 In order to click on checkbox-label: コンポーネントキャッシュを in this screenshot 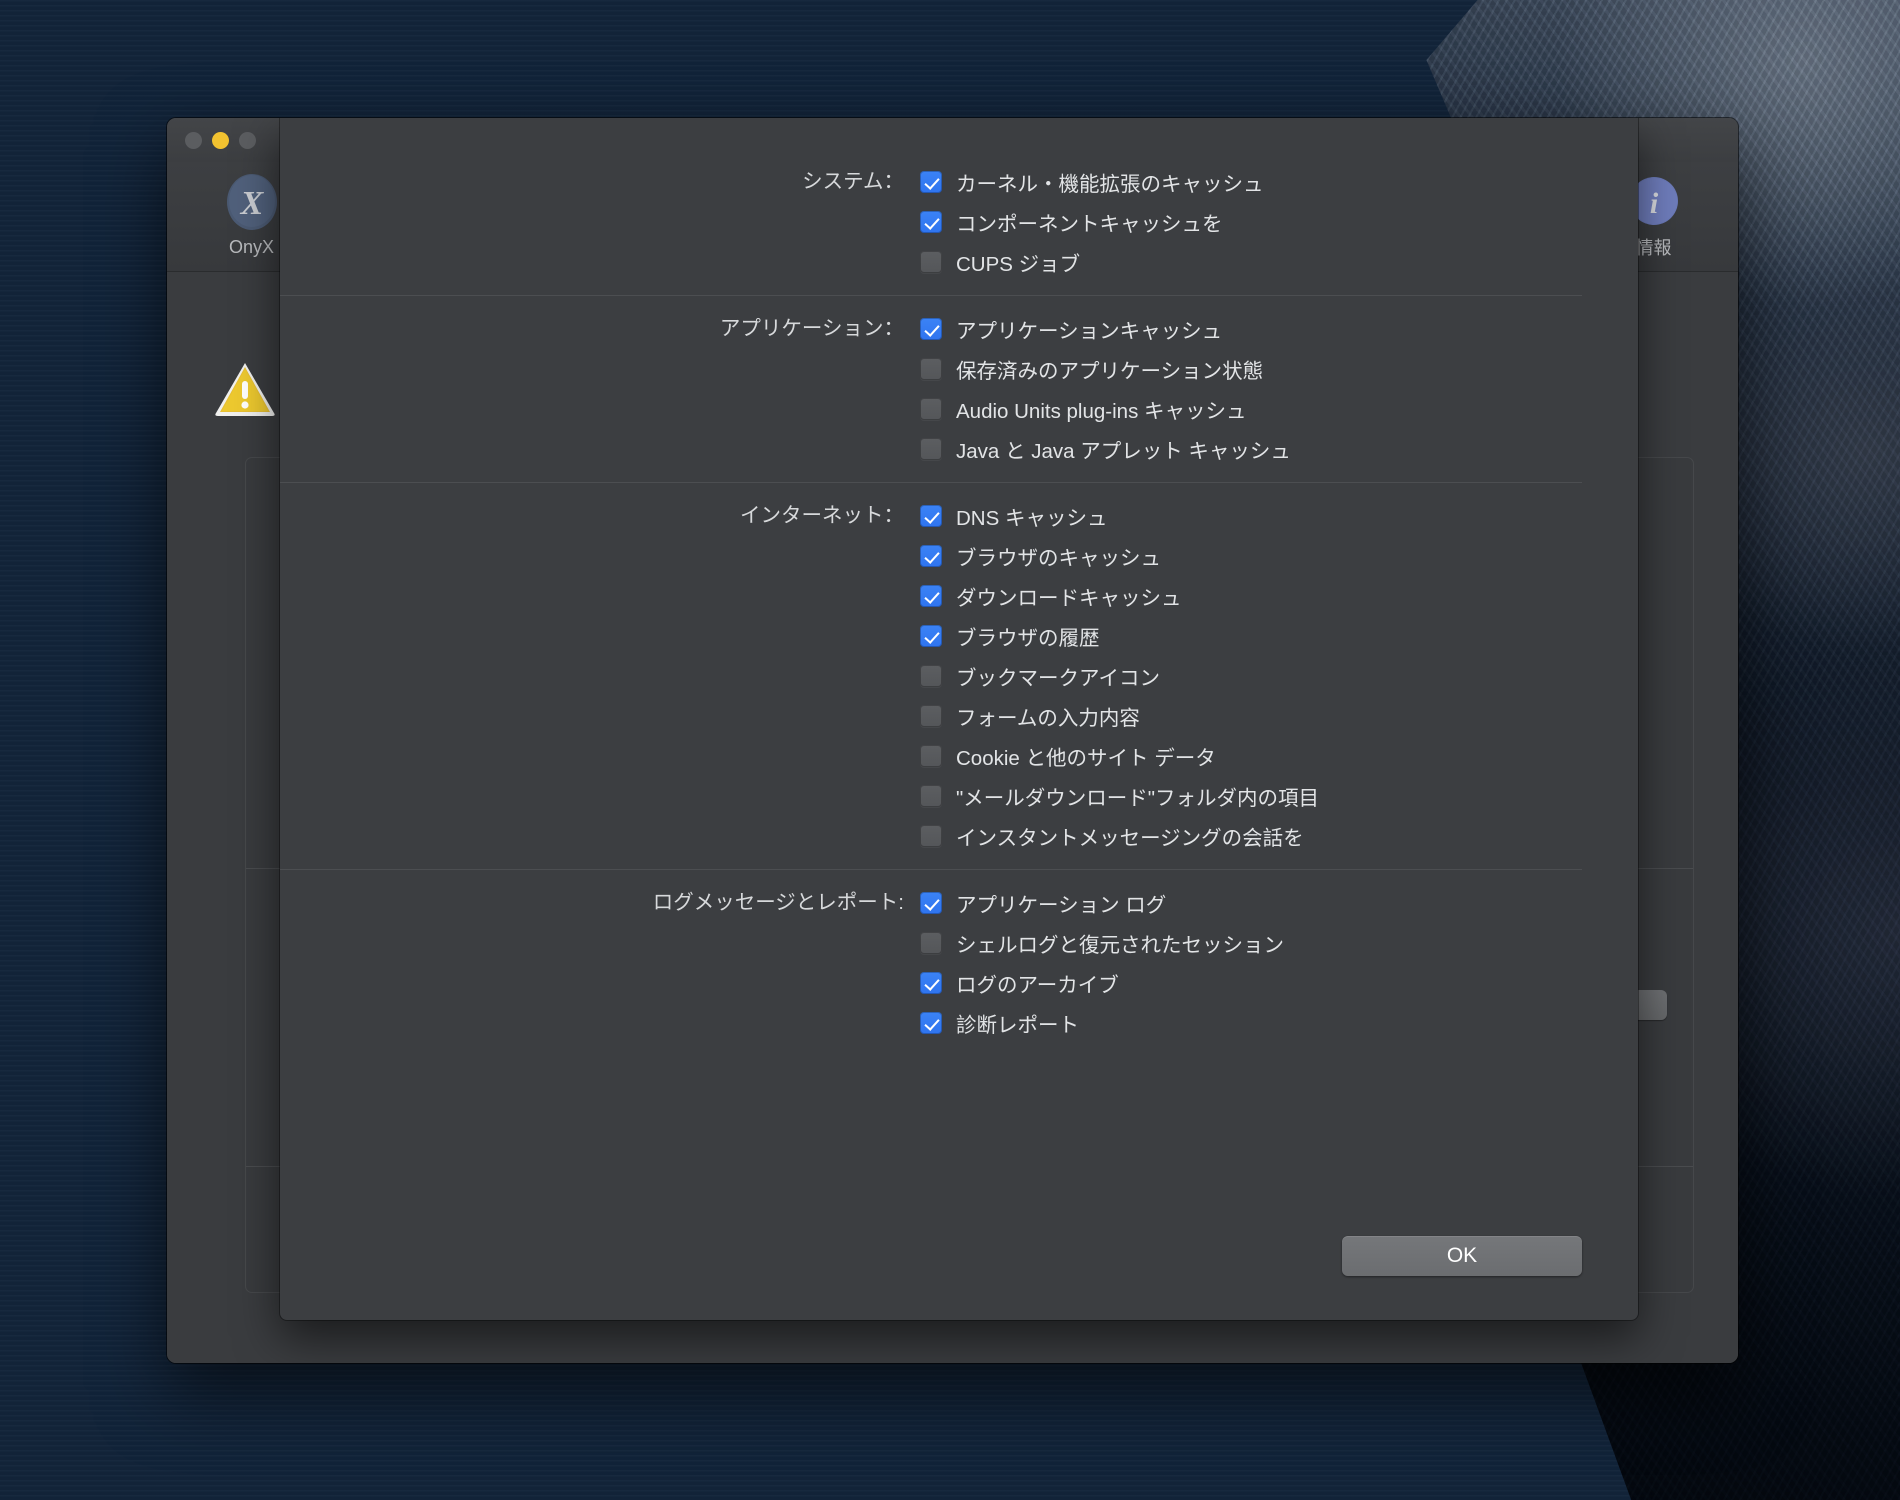, I will do `click(1089, 224)`.